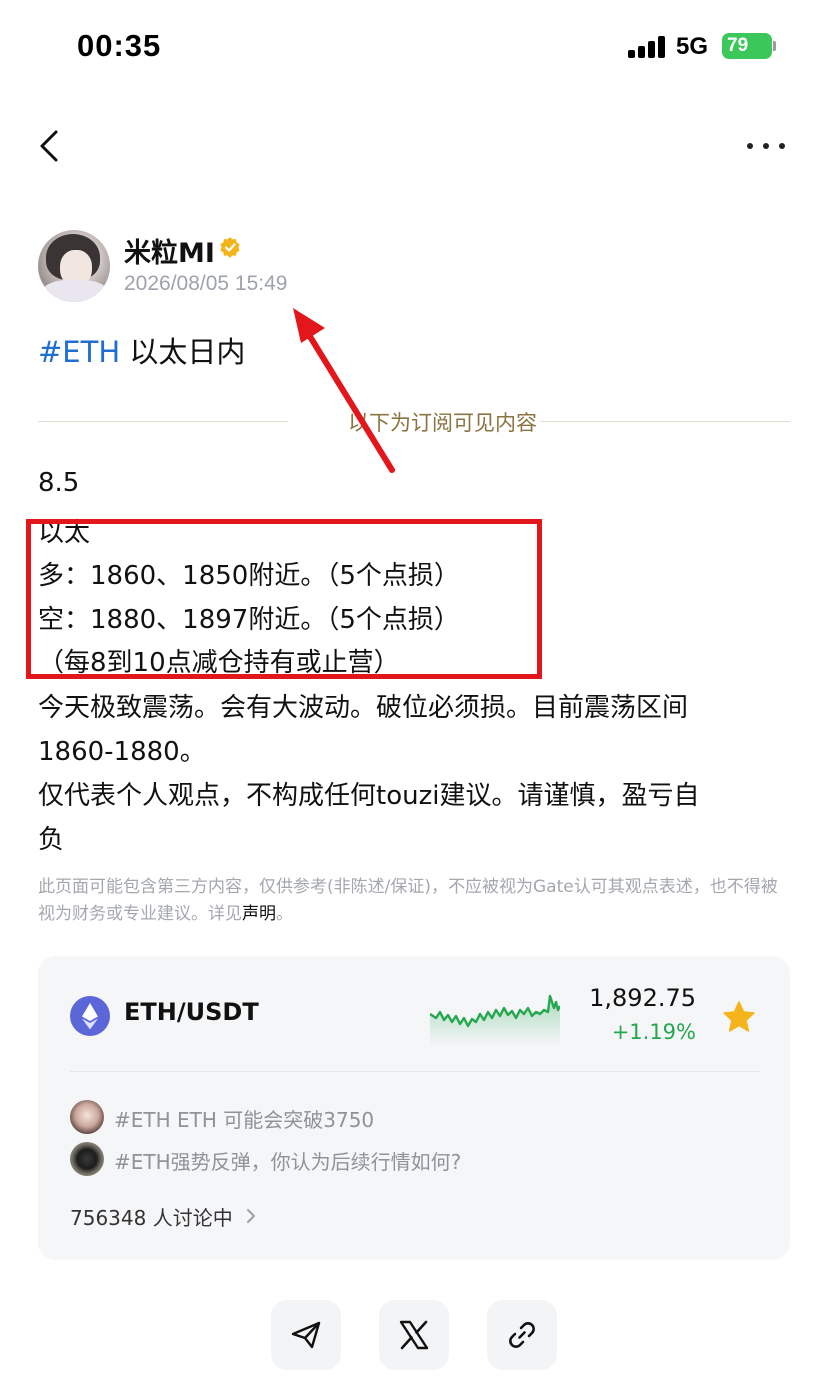 The width and height of the screenshot is (828, 1388). What do you see at coordinates (191, 1012) in the screenshot?
I see `trading-pair: ETH/USDT` at bounding box center [191, 1012].